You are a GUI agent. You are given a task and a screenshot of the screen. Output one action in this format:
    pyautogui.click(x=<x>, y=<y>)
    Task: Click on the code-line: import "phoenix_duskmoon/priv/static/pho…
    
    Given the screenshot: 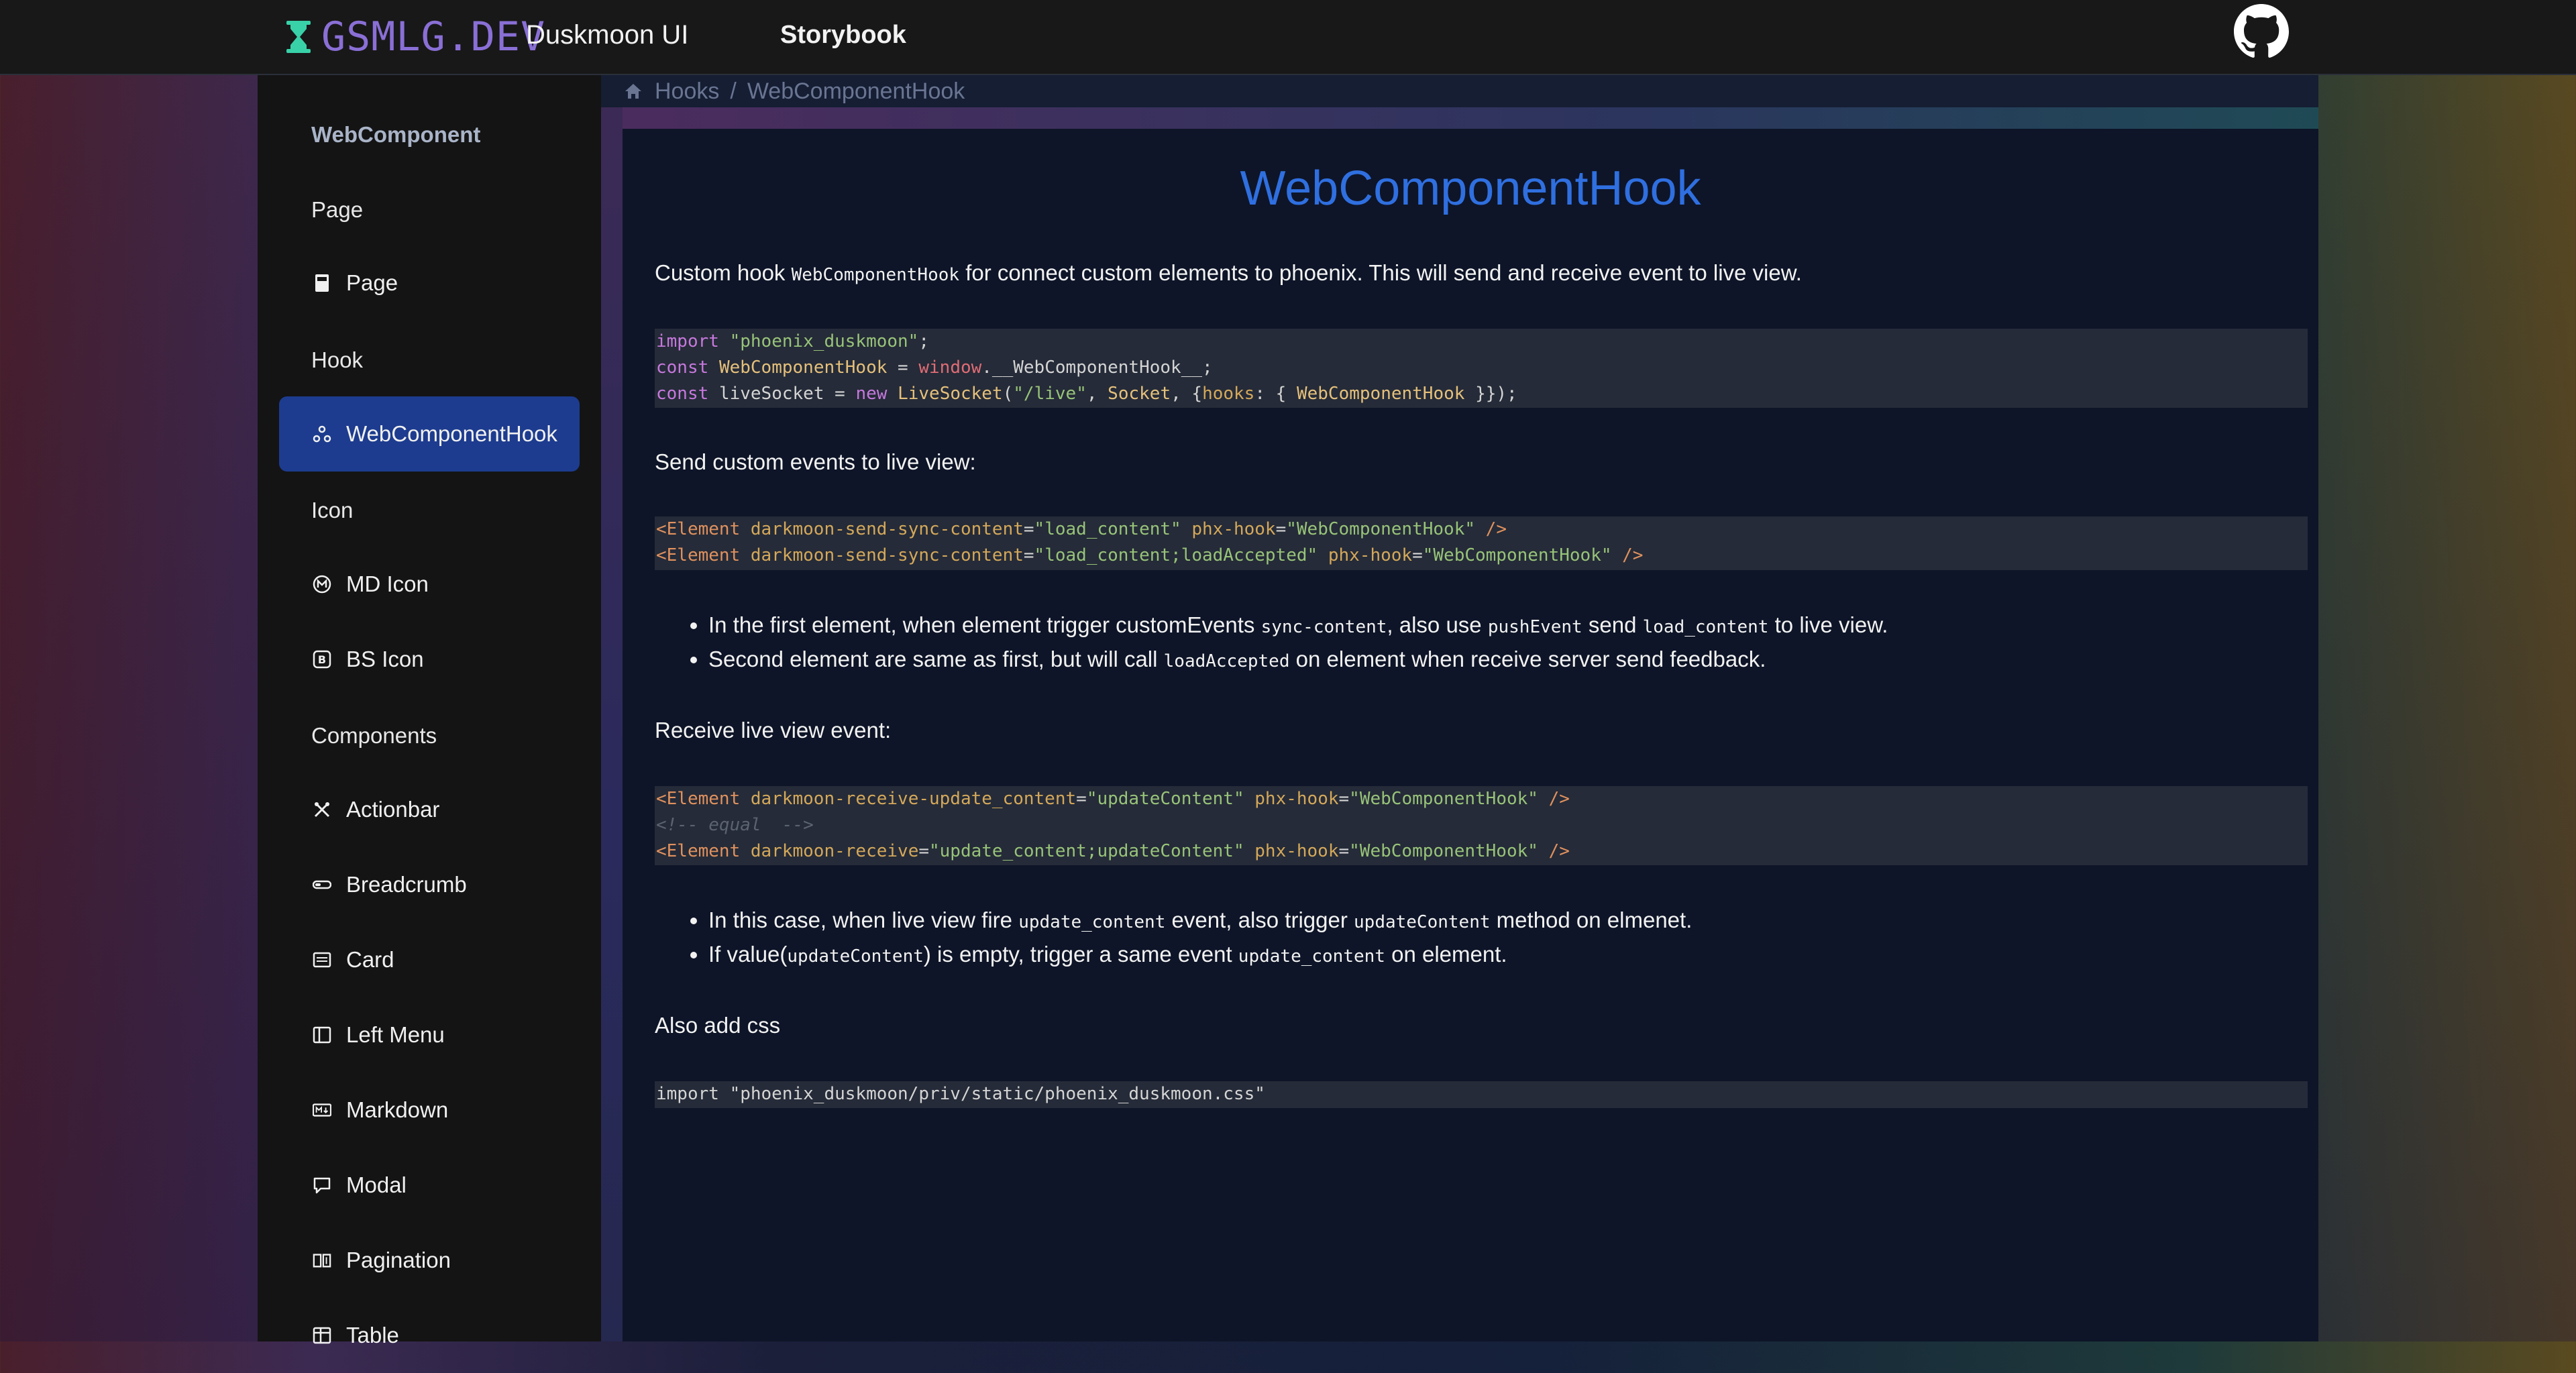 What is the action you would take?
    pyautogui.click(x=960, y=1094)
    